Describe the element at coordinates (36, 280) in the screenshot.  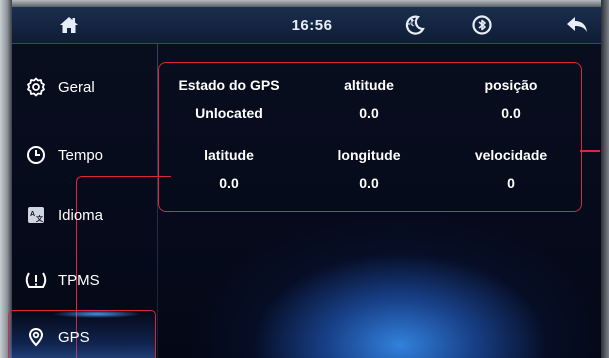
I see `tire-pressure-icon` at that location.